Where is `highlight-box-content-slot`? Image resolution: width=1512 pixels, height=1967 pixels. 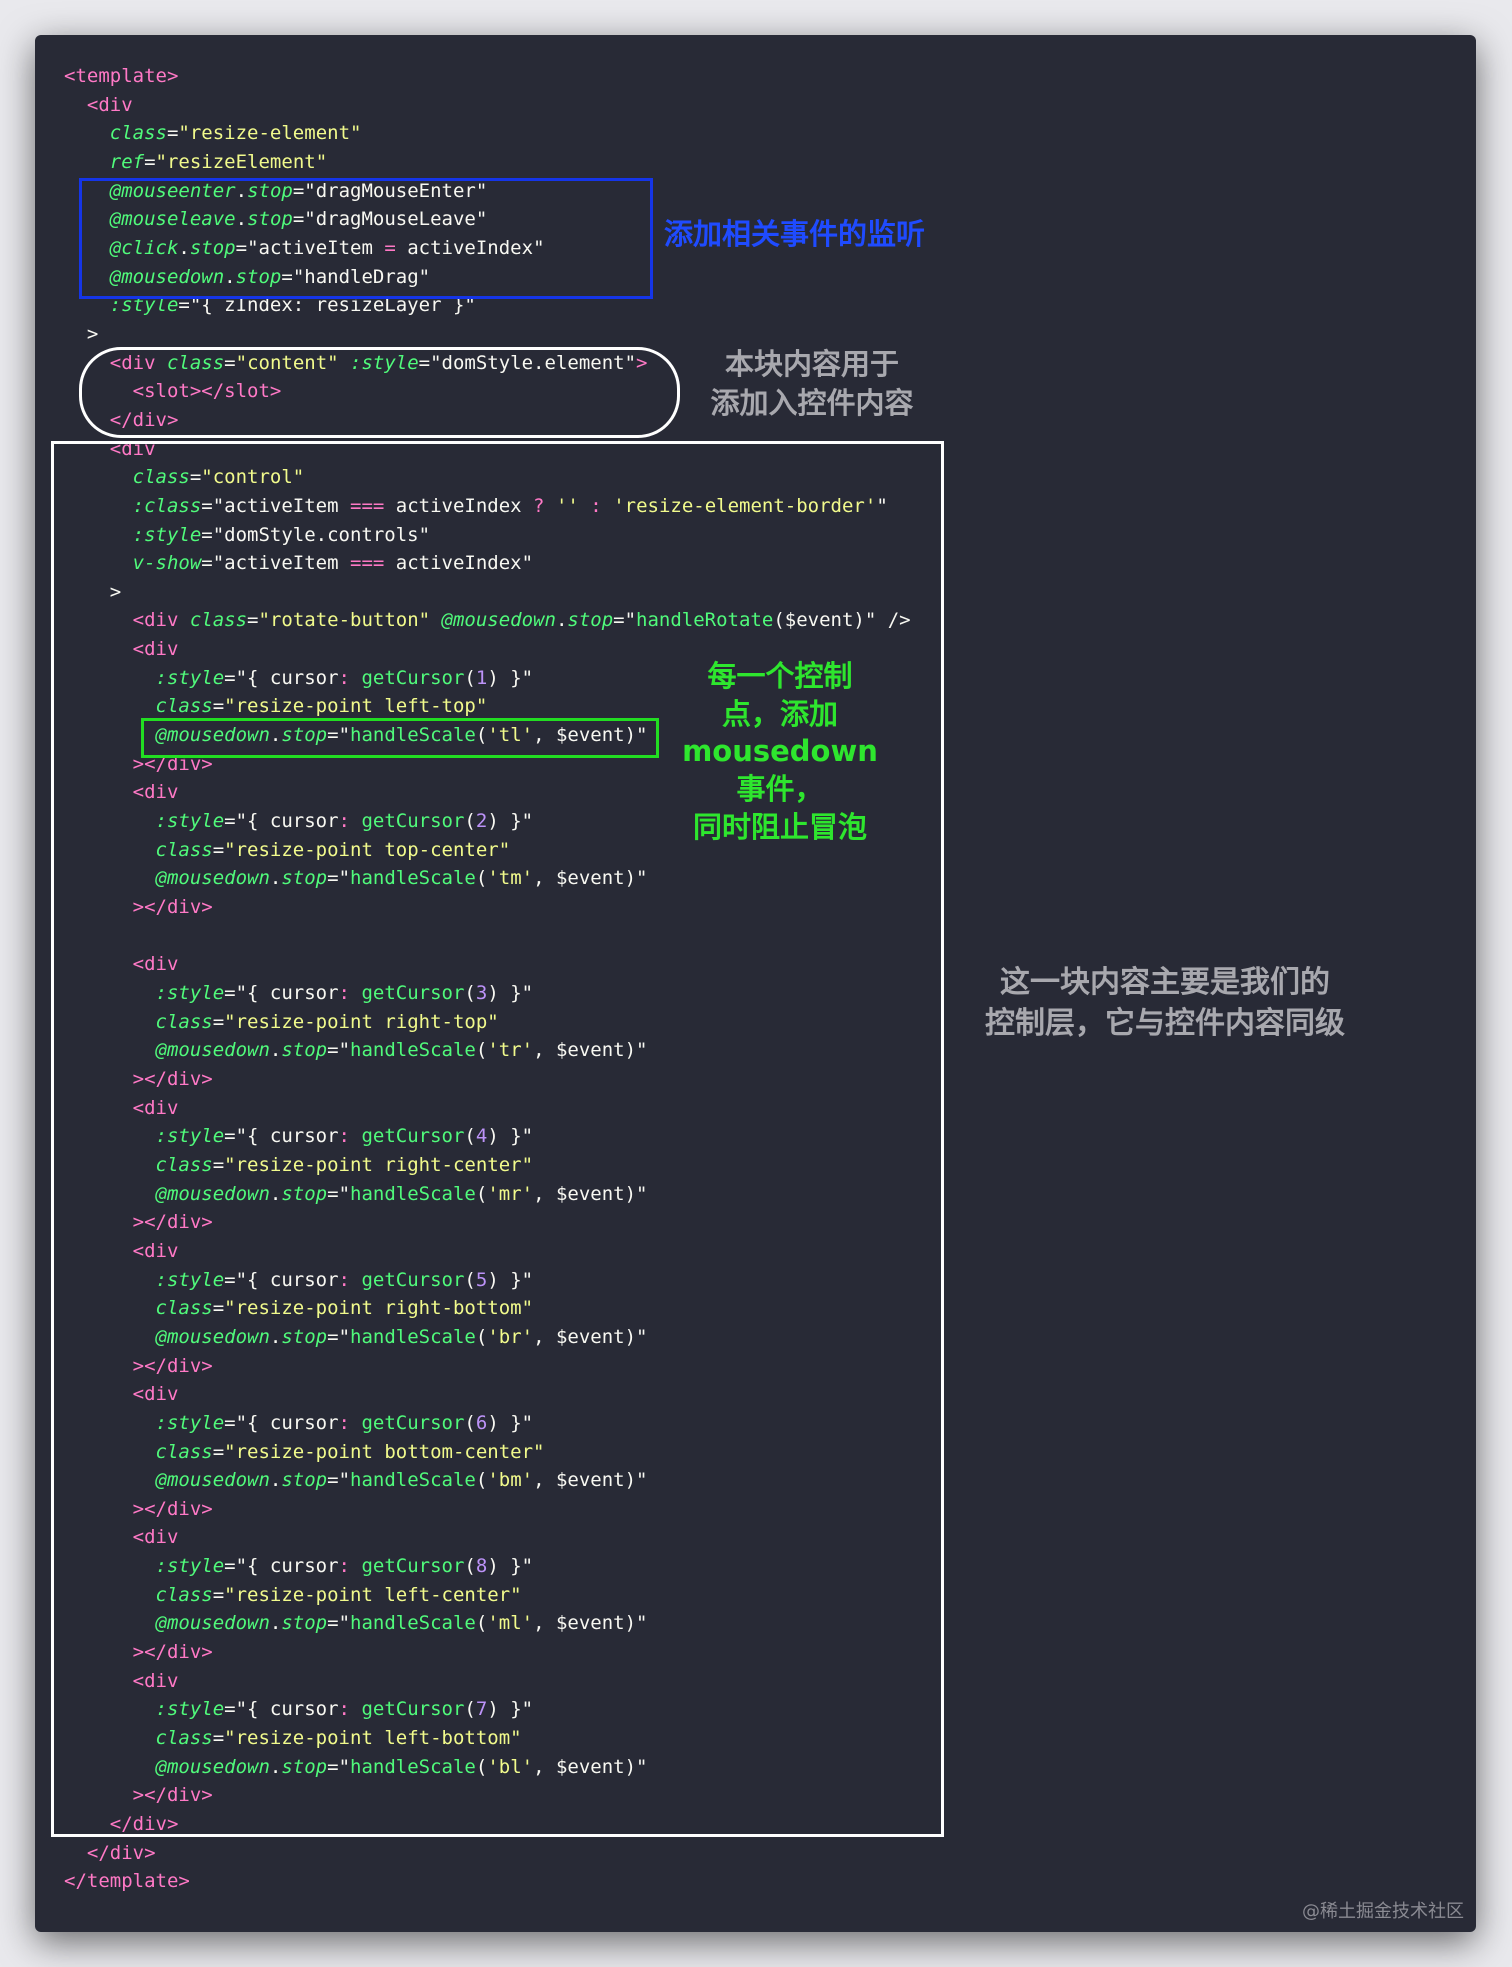 highlight-box-content-slot is located at coordinates (379, 392).